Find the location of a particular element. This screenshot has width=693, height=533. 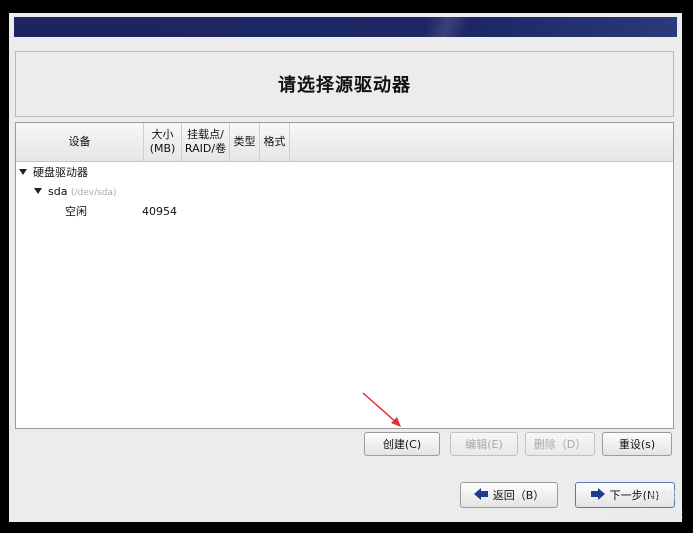

column-header-format: 格式 is located at coordinates (275, 142).